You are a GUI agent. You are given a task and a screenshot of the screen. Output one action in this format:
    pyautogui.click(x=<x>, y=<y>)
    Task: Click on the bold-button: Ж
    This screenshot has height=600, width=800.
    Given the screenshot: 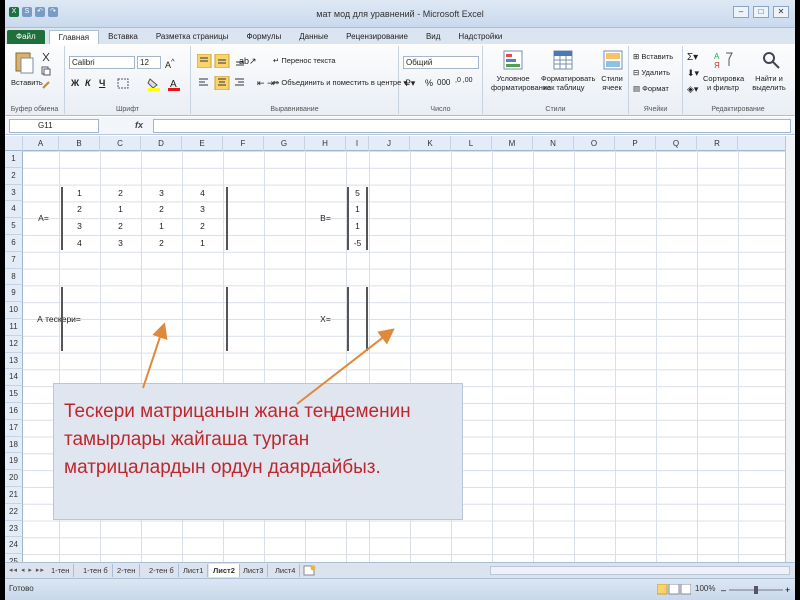 What is the action you would take?
    pyautogui.click(x=75, y=83)
    